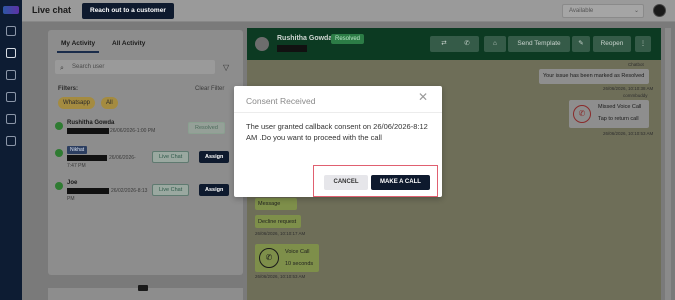  I want to click on headset-icon, so click(11, 53).